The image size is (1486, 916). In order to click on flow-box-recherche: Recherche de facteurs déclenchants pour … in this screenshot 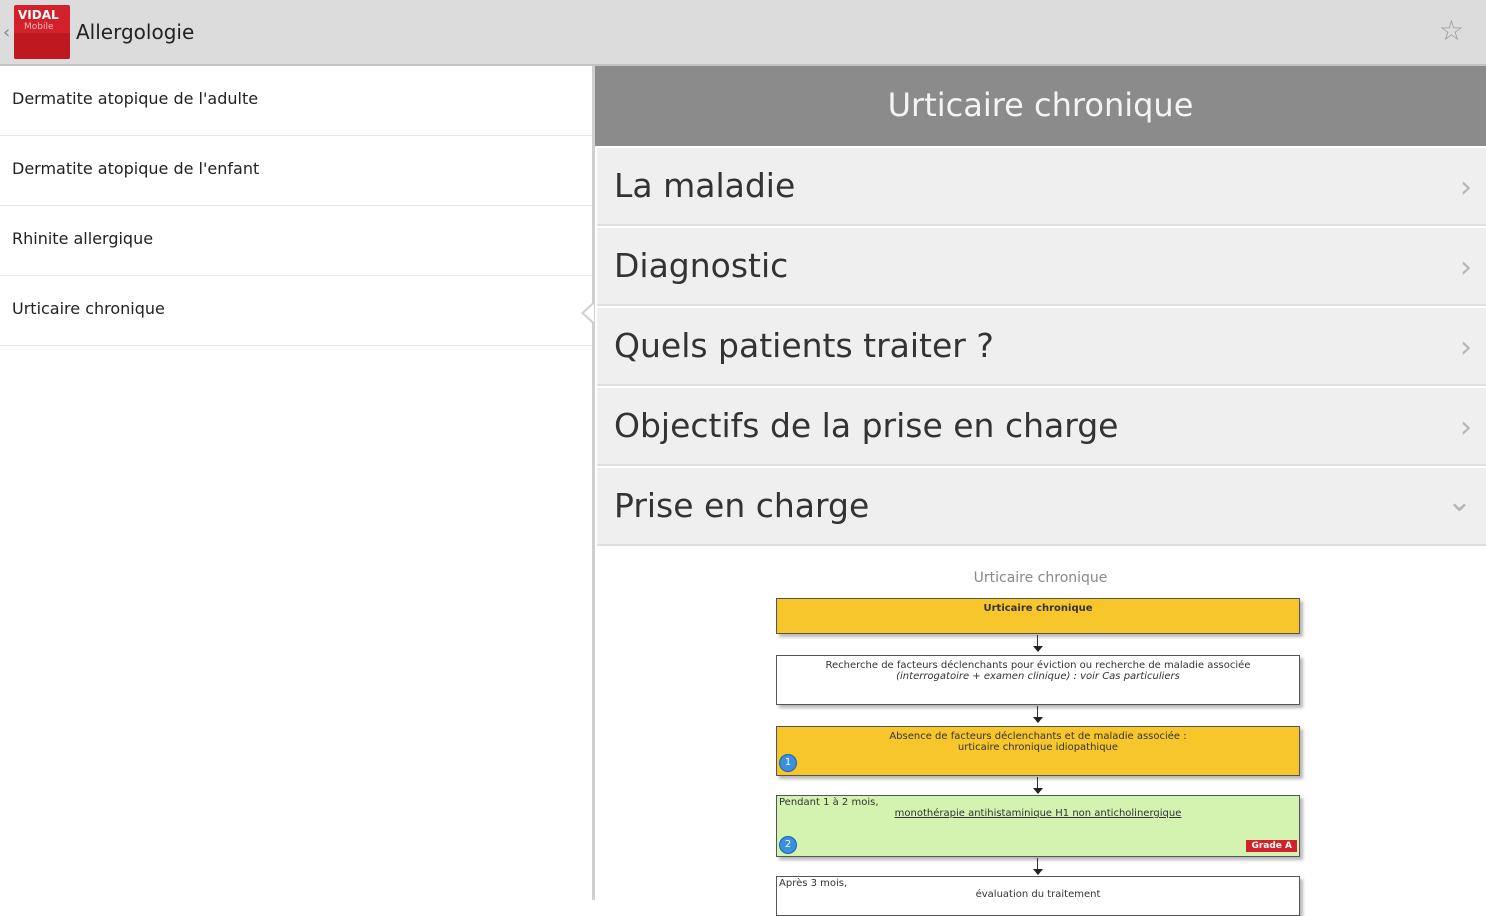, I will do `click(1038, 680)`.